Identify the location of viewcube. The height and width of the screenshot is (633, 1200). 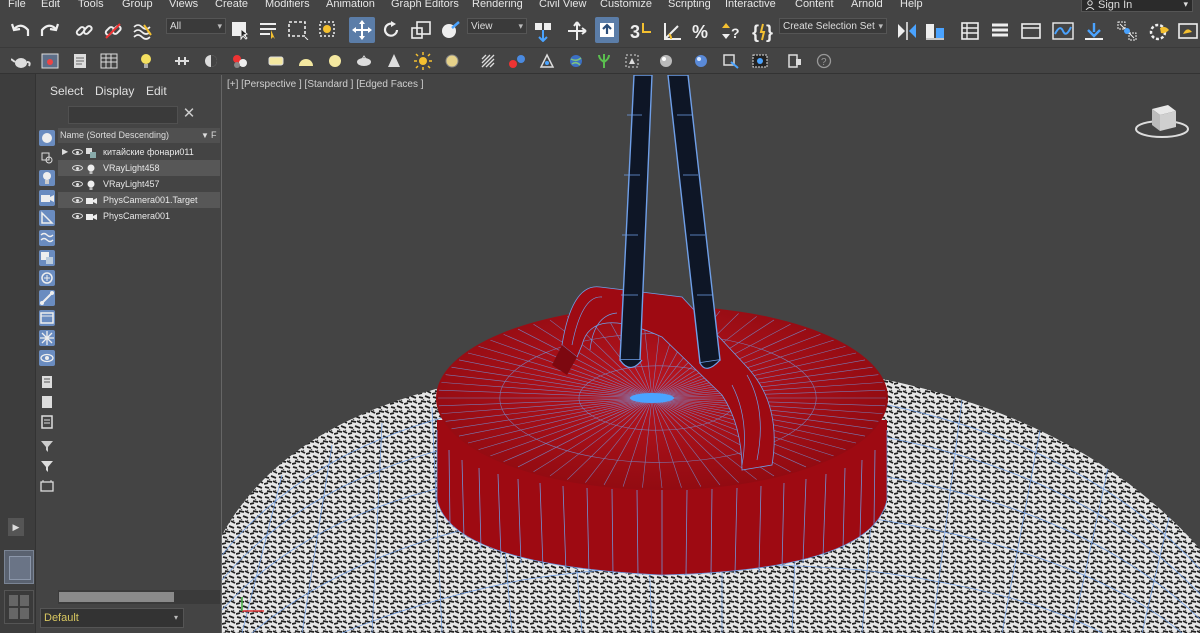
(1160, 122).